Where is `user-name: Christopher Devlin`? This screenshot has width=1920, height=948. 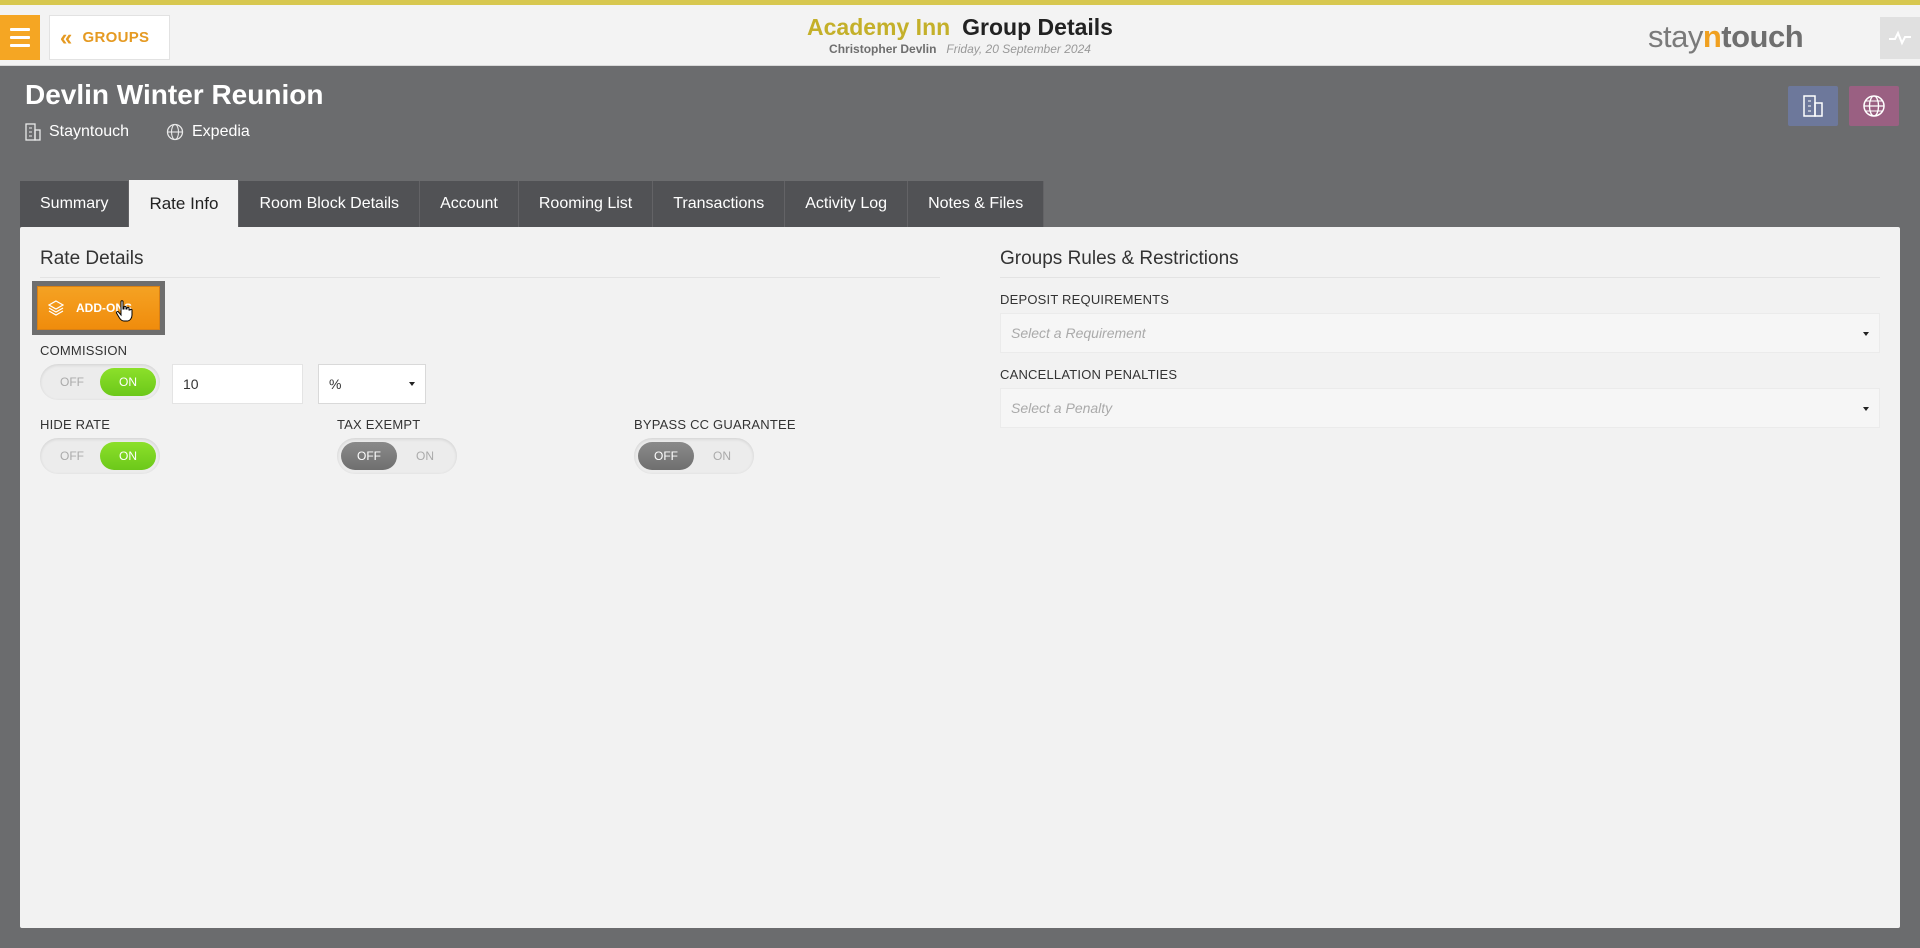 user-name: Christopher Devlin is located at coordinates (883, 49).